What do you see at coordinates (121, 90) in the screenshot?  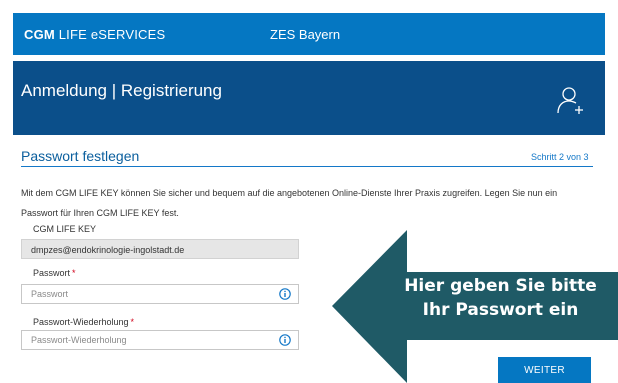 I see `page-title: Anmeldung | Registrierung` at bounding box center [121, 90].